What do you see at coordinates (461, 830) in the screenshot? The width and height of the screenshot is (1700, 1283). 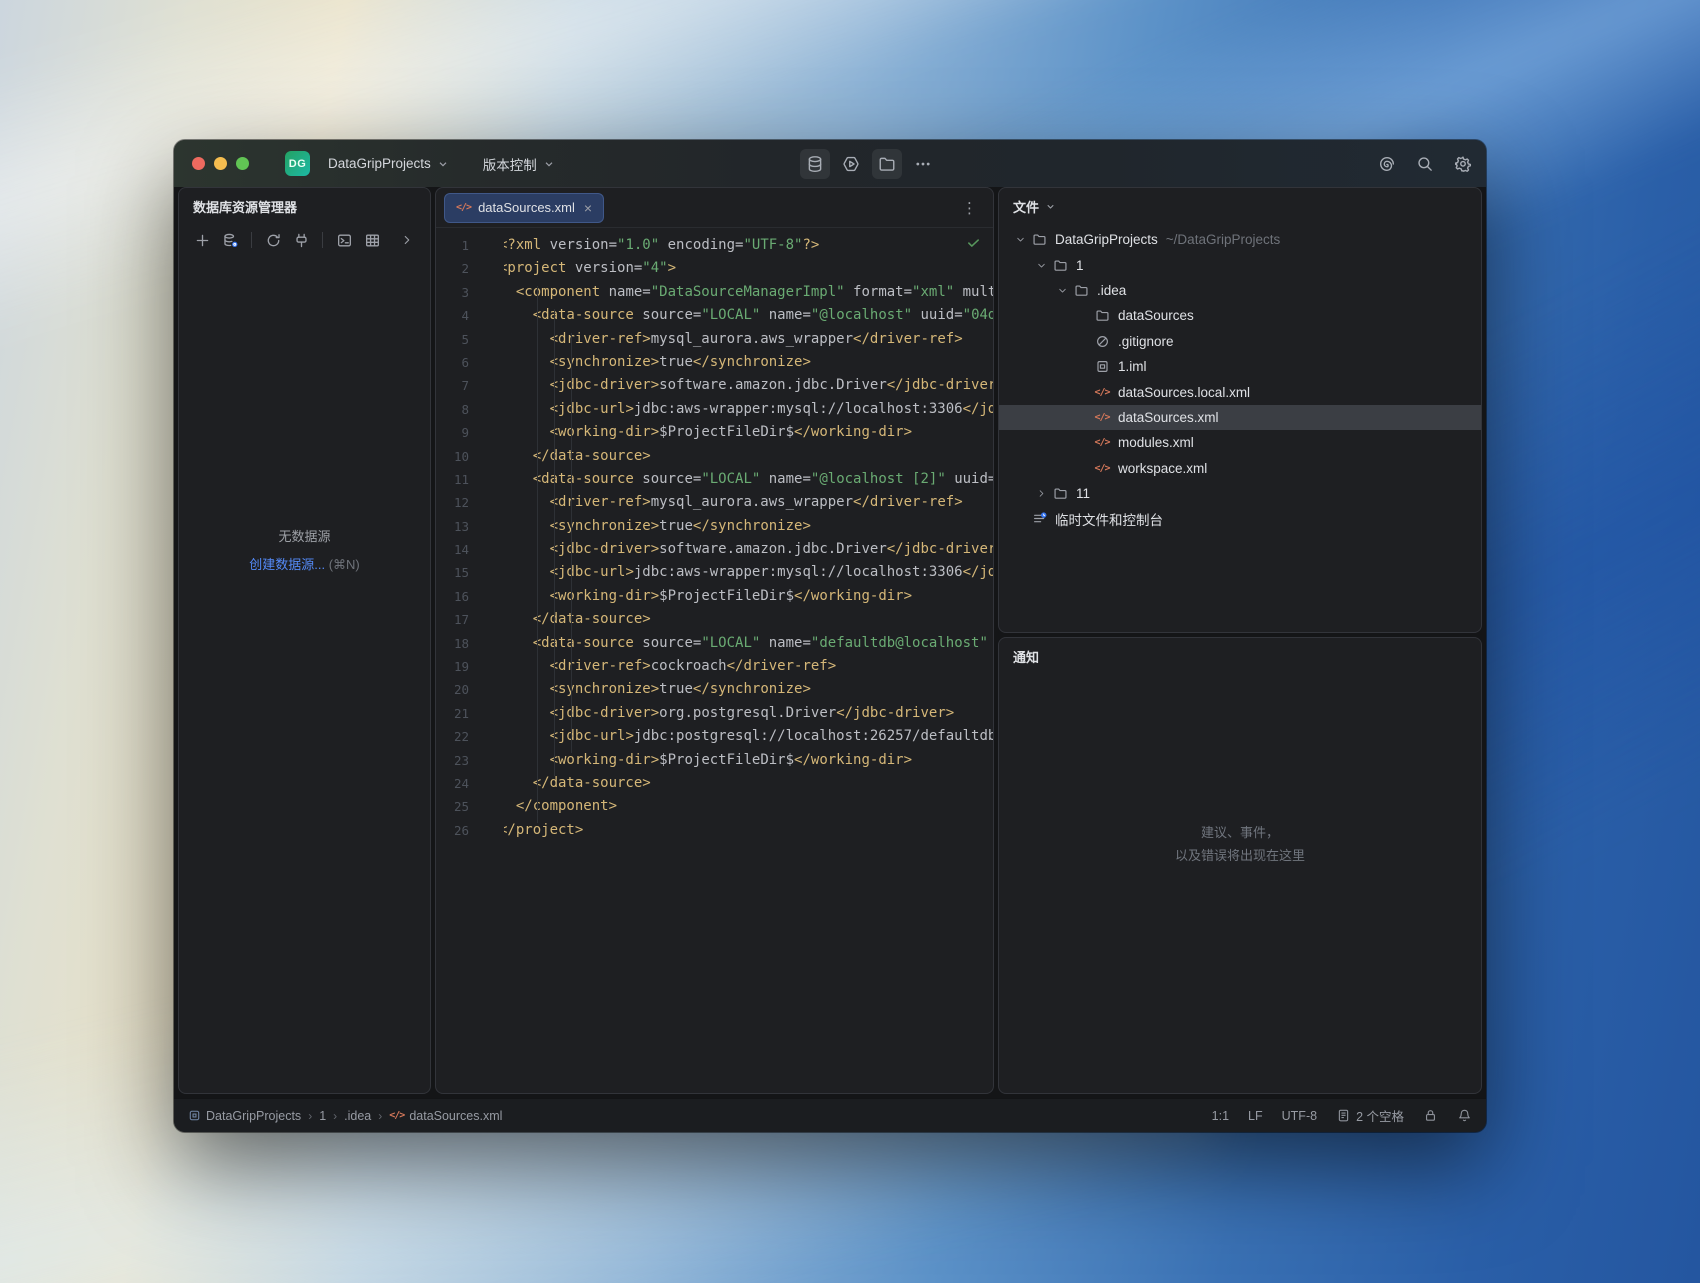 I see `line-number: 26` at bounding box center [461, 830].